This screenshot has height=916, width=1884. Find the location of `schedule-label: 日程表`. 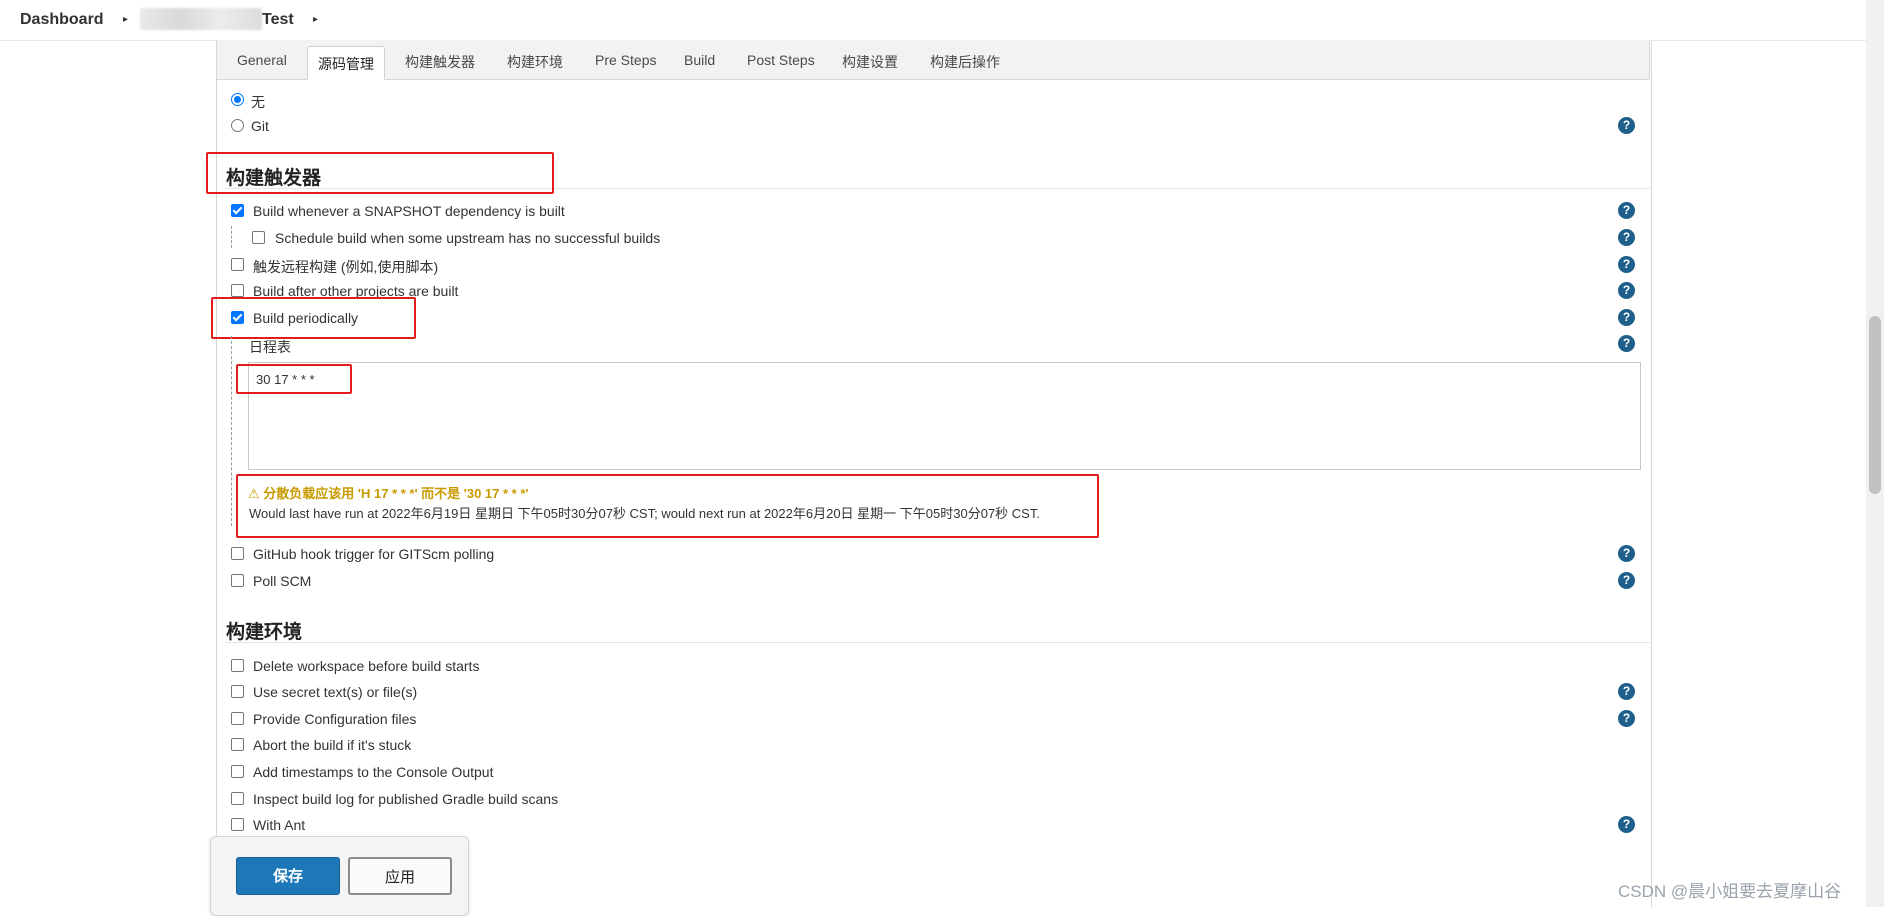

schedule-label: 日程表 is located at coordinates (270, 347).